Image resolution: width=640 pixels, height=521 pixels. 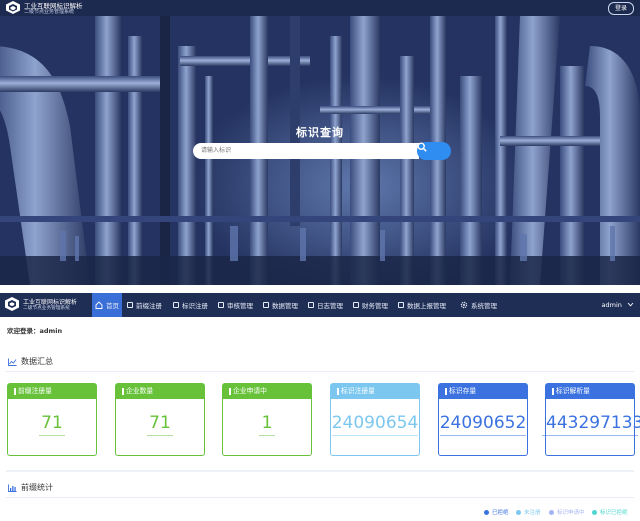 I want to click on welcome-prefix: 欢迎登录：, so click(x=23, y=331).